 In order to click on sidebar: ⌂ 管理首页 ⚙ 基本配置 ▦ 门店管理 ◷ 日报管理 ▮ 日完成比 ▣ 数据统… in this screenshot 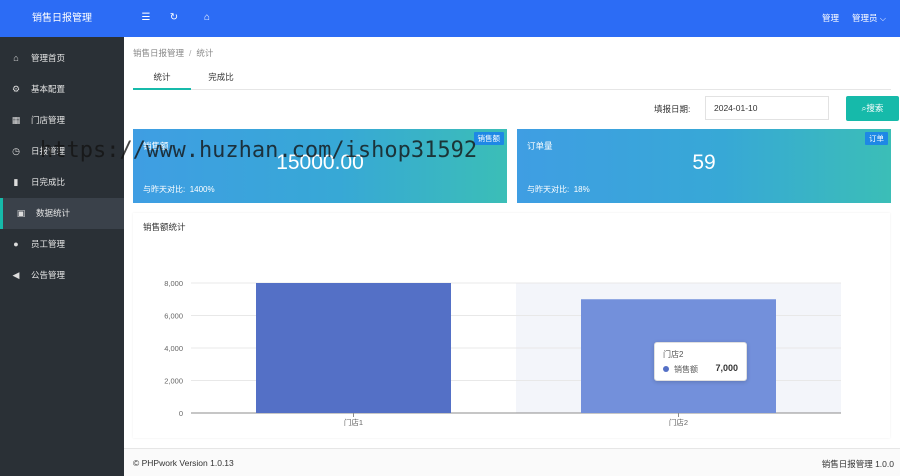, I will do `click(62, 256)`.